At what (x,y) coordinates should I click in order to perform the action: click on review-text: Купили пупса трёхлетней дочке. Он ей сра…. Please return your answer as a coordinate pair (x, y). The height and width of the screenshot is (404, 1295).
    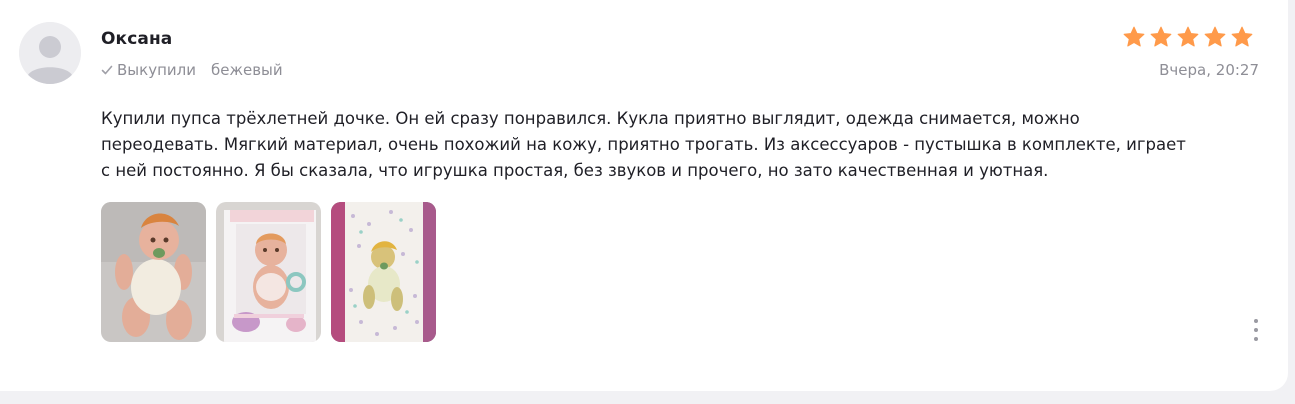
    Looking at the image, I should click on (643, 144).